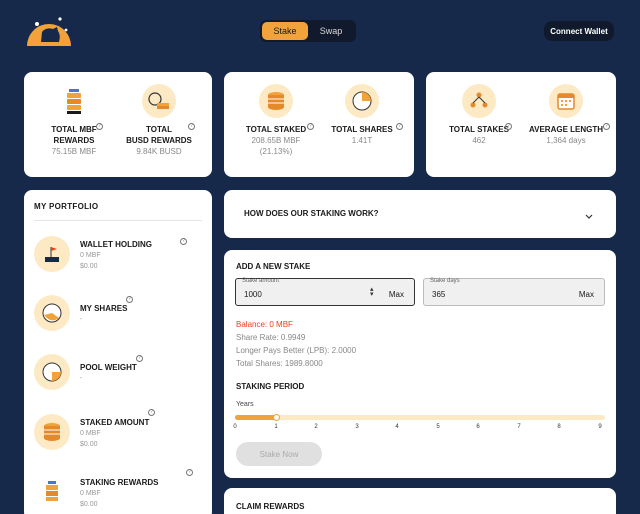  I want to click on claim-rewards-card: CLAIM REWARDS, so click(420, 501).